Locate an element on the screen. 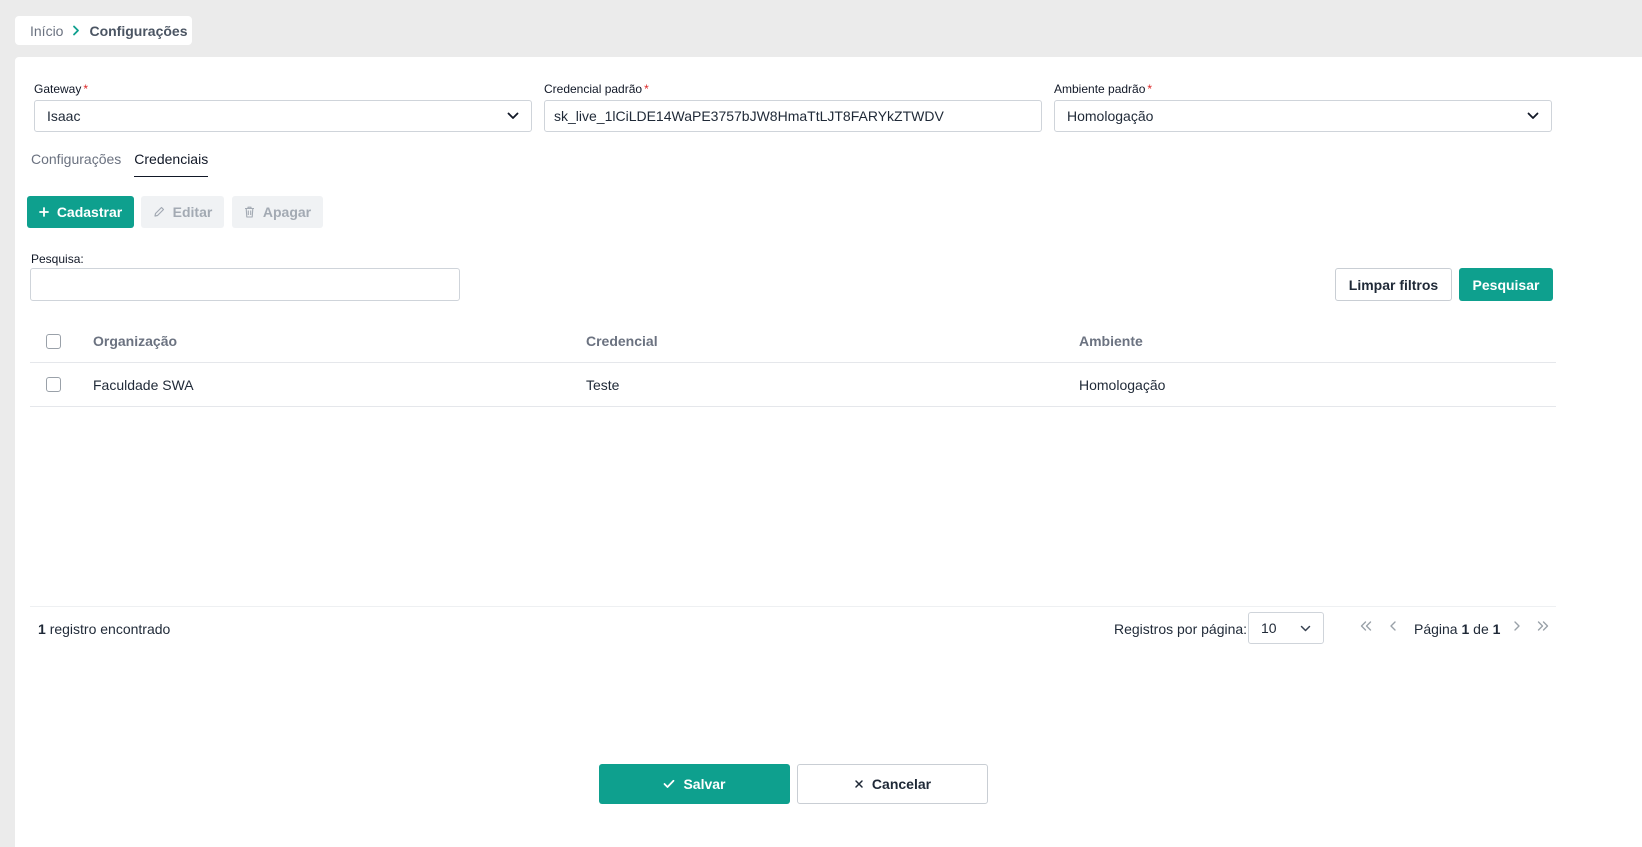 The width and height of the screenshot is (1642, 847). search-label: Pesquisa: is located at coordinates (57, 259).